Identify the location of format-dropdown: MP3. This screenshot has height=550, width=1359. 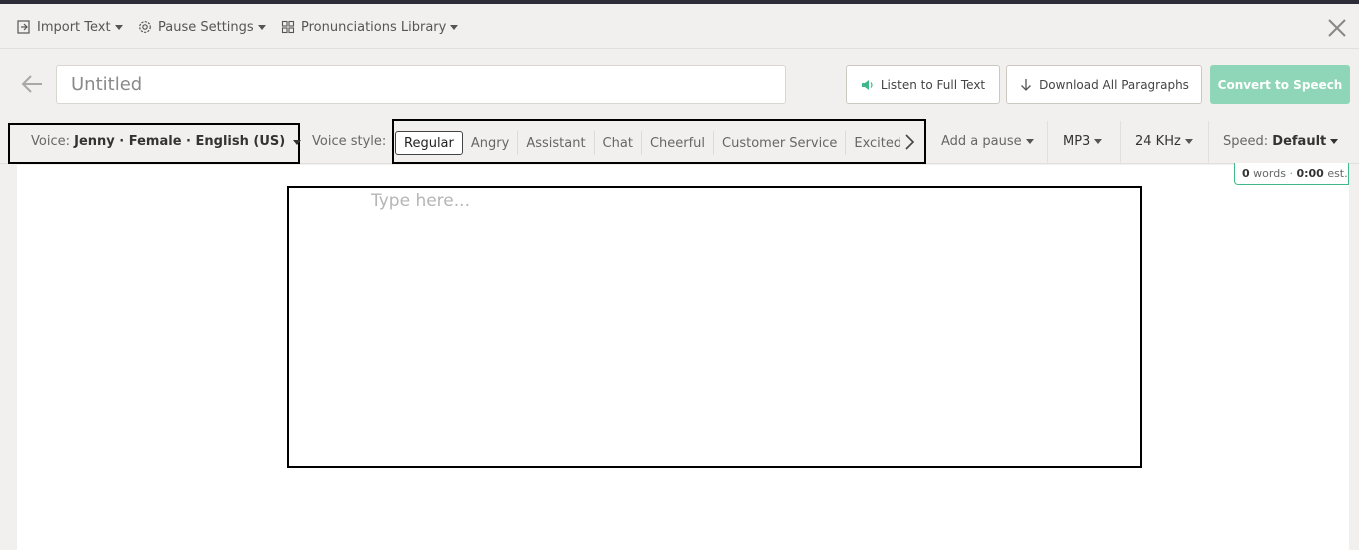
(1083, 141).